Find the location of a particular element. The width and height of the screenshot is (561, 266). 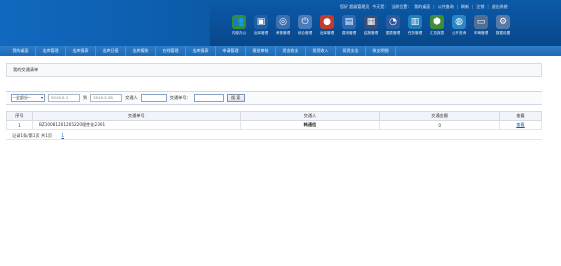

refresh-link: 刷新 is located at coordinates (465, 6).